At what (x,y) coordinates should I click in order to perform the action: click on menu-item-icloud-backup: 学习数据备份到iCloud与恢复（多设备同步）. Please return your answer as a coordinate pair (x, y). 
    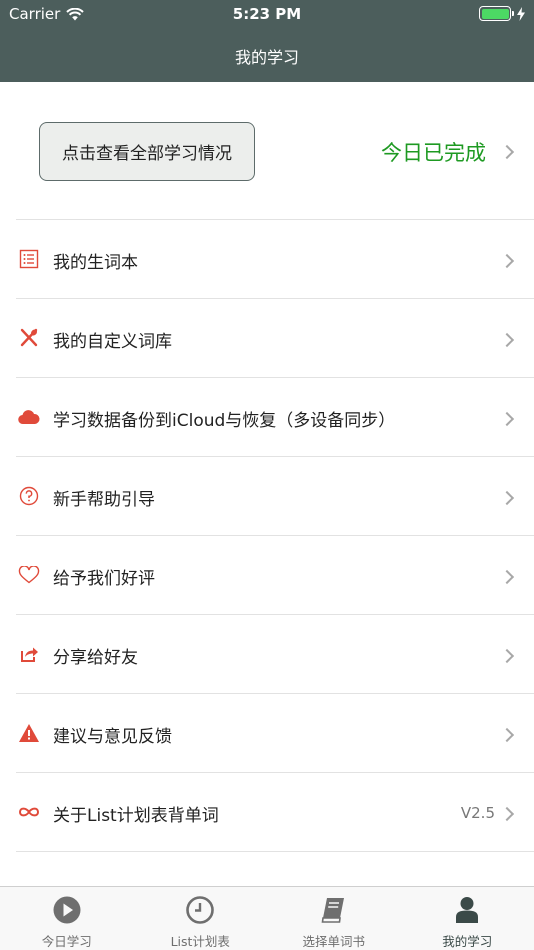
    Looking at the image, I should click on (267, 417).